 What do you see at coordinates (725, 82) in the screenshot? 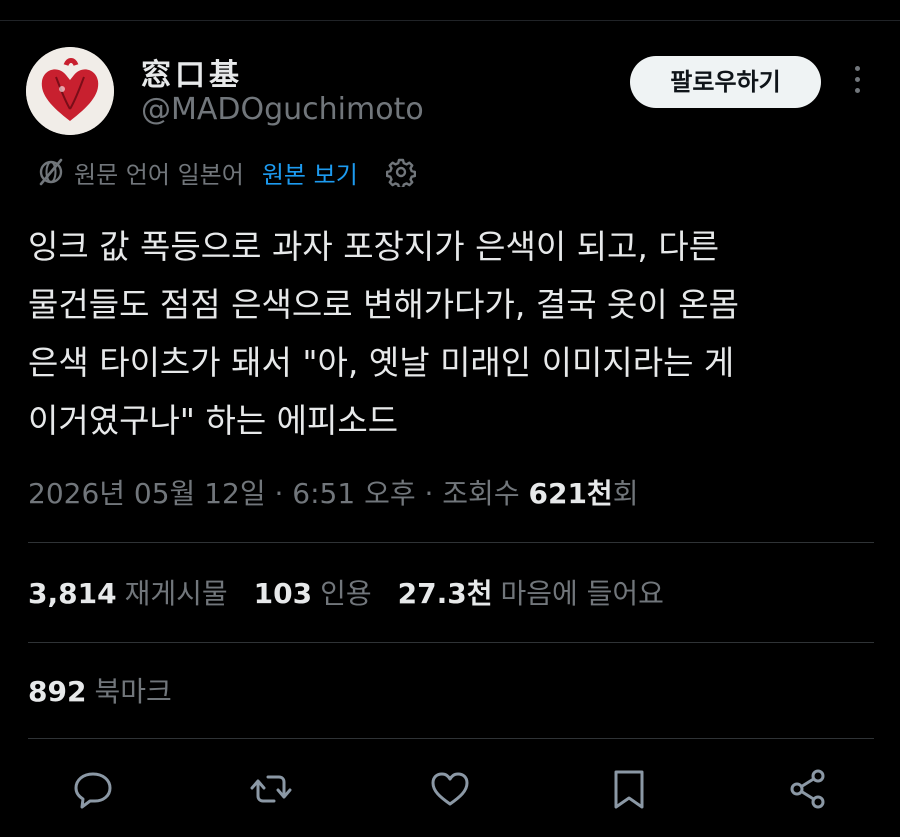
I see `follow-button: 팔로우하기` at bounding box center [725, 82].